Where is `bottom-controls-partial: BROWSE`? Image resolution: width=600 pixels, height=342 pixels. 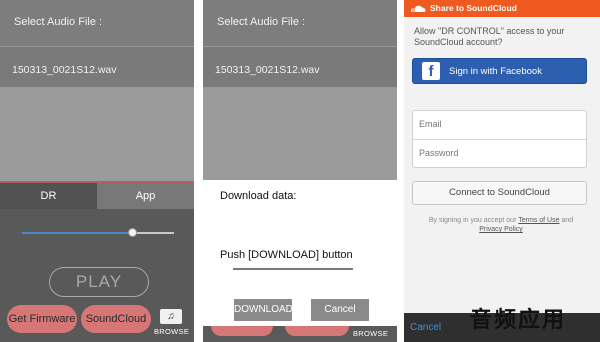
bottom-controls-partial: BROWSE is located at coordinates (300, 334).